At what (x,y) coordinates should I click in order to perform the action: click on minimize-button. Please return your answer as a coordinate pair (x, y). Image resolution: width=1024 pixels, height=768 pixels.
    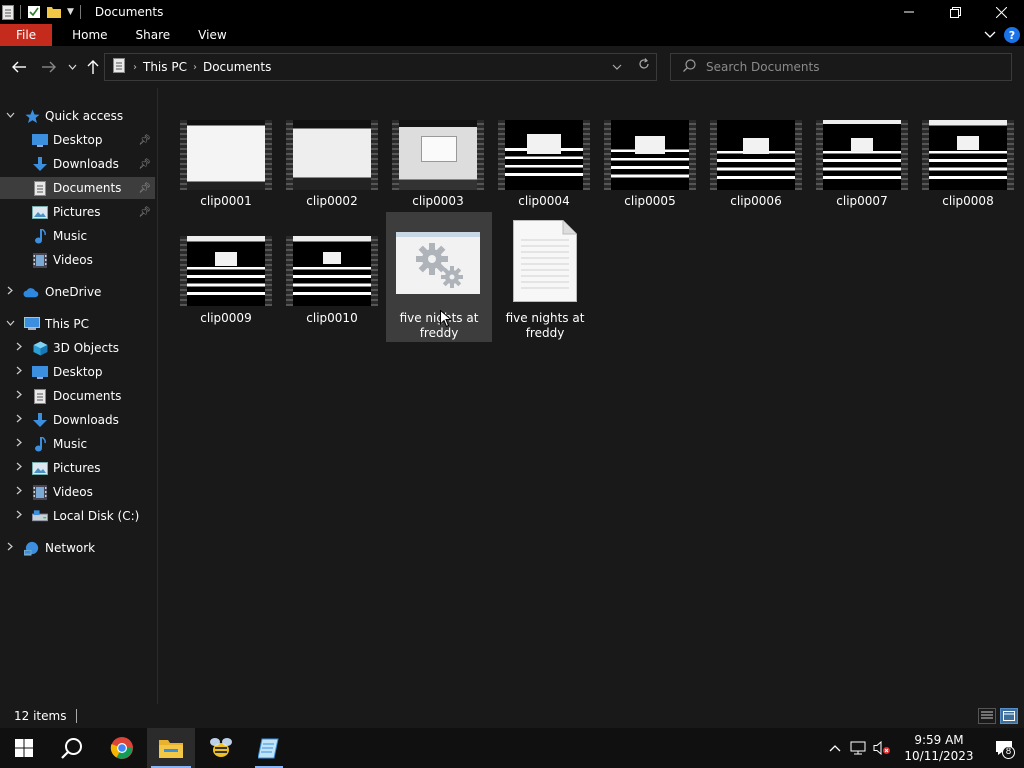
    Looking at the image, I should click on (909, 12).